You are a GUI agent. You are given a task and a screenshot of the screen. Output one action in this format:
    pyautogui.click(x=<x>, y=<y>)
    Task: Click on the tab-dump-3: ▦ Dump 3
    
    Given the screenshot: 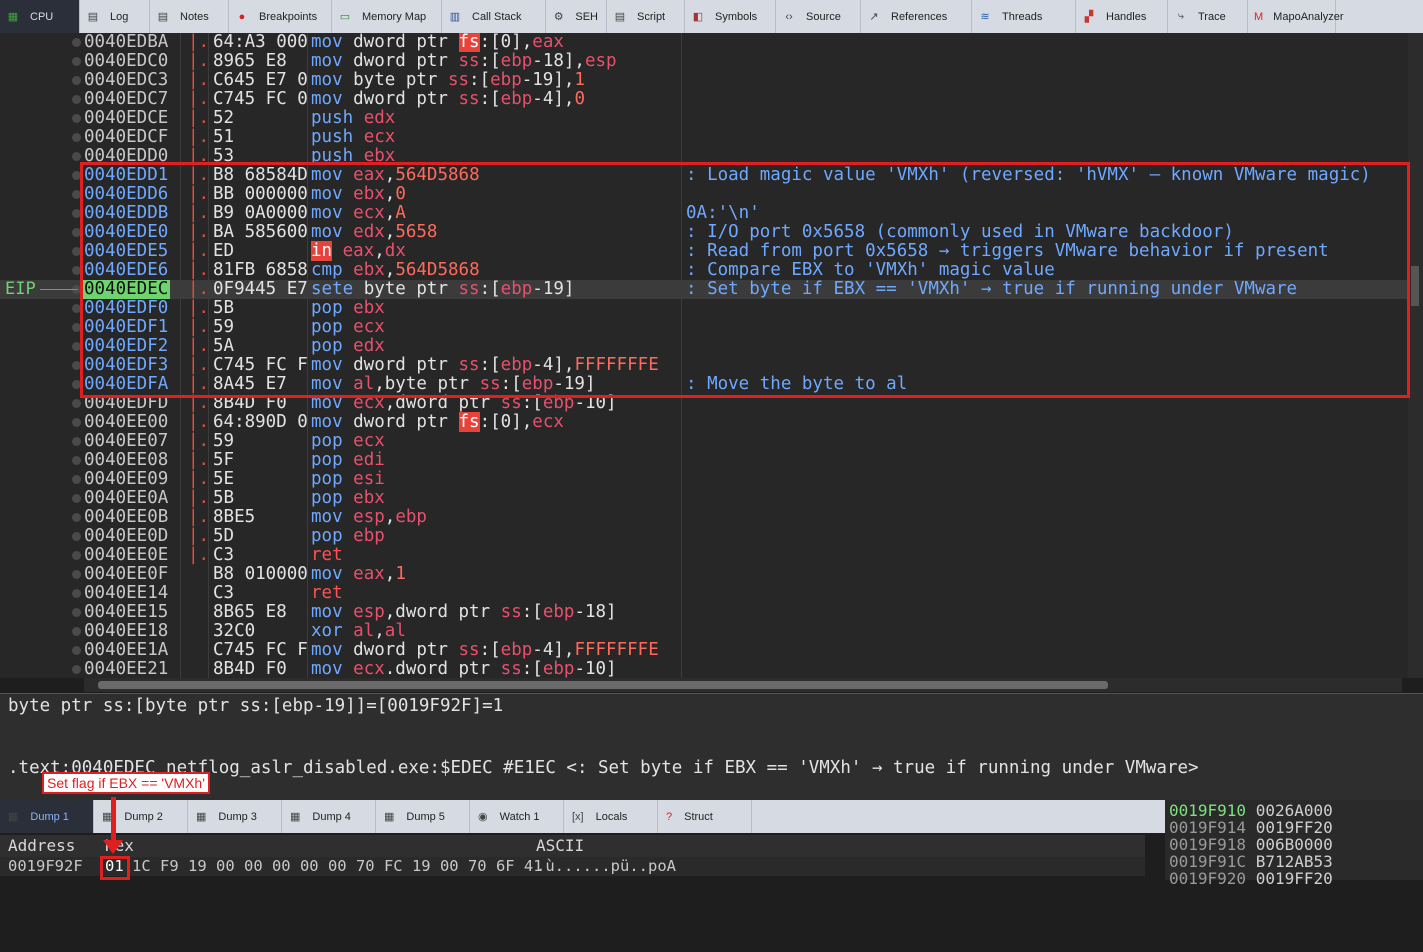 What is the action you would take?
    pyautogui.click(x=235, y=816)
    